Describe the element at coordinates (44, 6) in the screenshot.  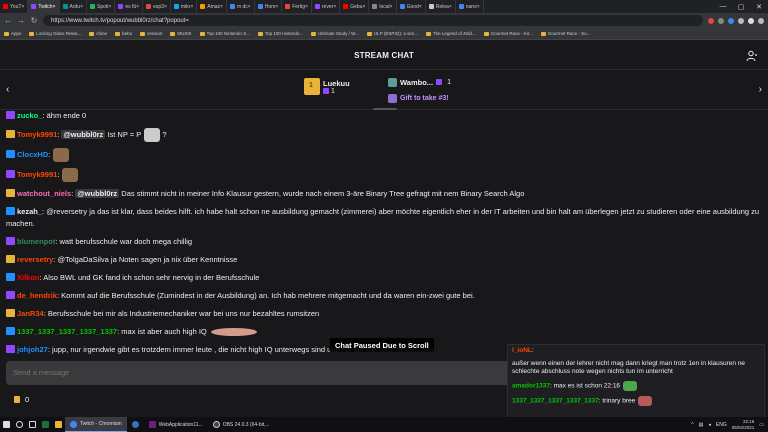
I see `browser-tab: Twitch ×` at that location.